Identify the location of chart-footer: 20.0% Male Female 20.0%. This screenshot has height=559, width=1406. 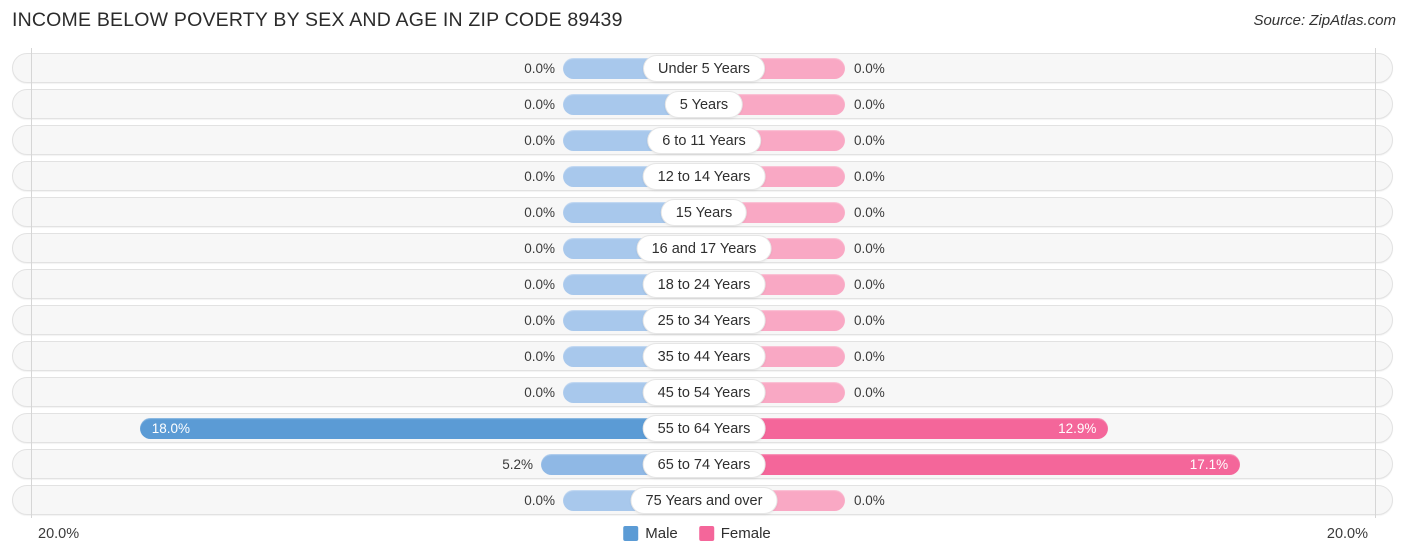
(703, 538).